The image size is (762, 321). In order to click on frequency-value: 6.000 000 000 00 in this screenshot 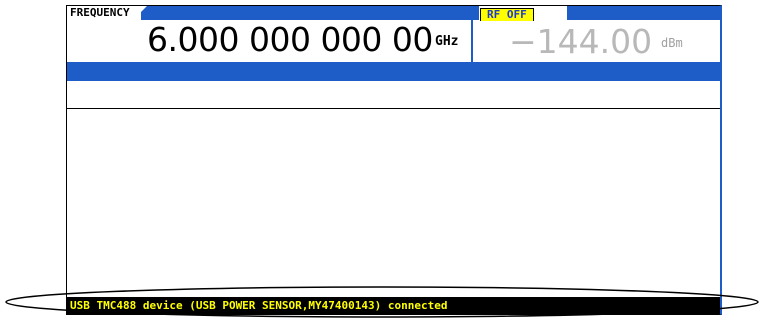, I will do `click(290, 39)`.